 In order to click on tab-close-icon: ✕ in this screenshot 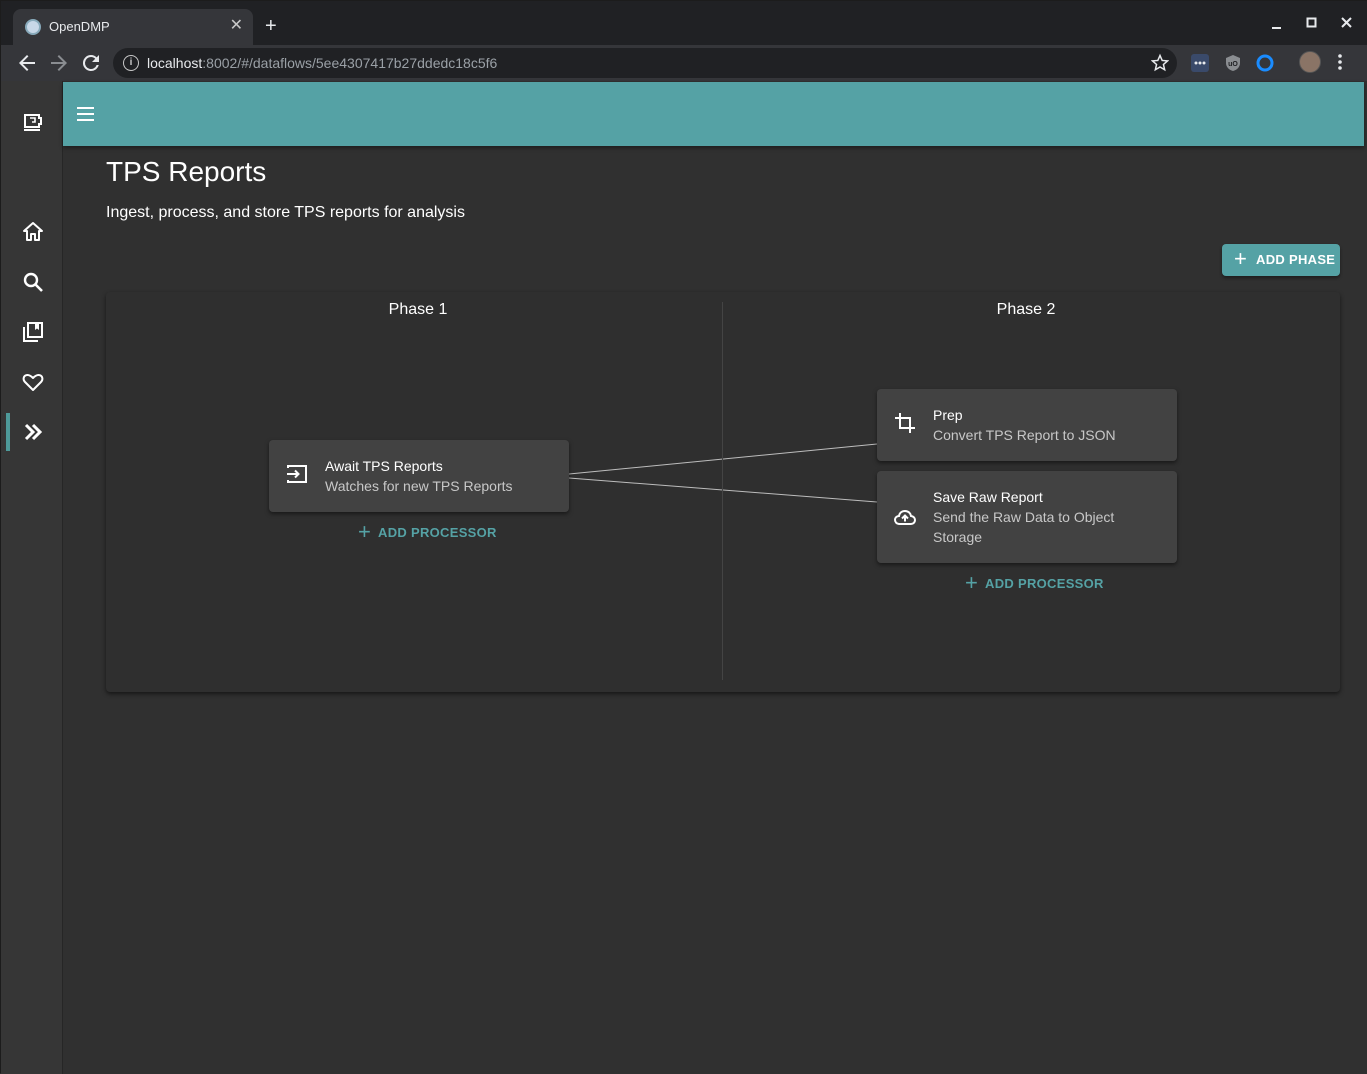, I will do `click(236, 26)`.